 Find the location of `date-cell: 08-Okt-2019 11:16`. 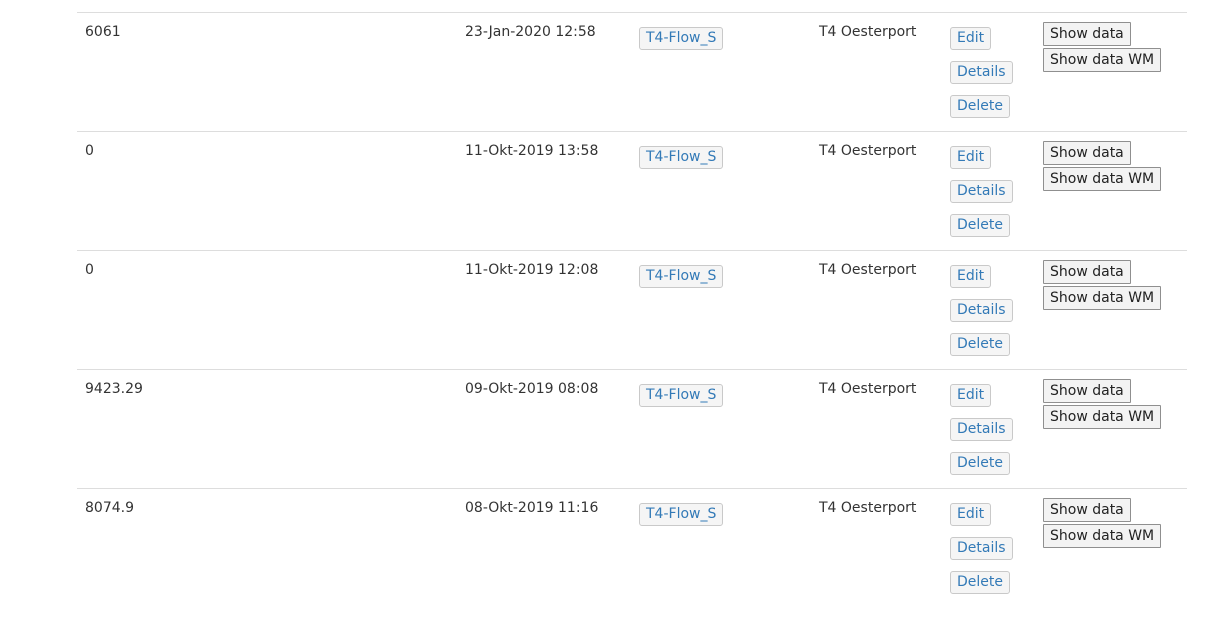

date-cell: 08-Okt-2019 11:16 is located at coordinates (532, 508).